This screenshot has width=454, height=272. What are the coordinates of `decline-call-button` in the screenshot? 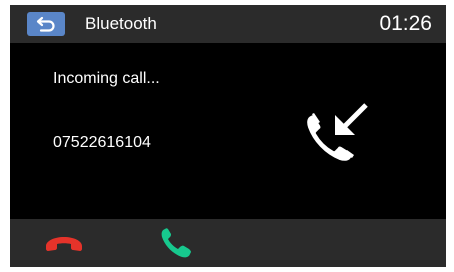 It's located at (64, 243).